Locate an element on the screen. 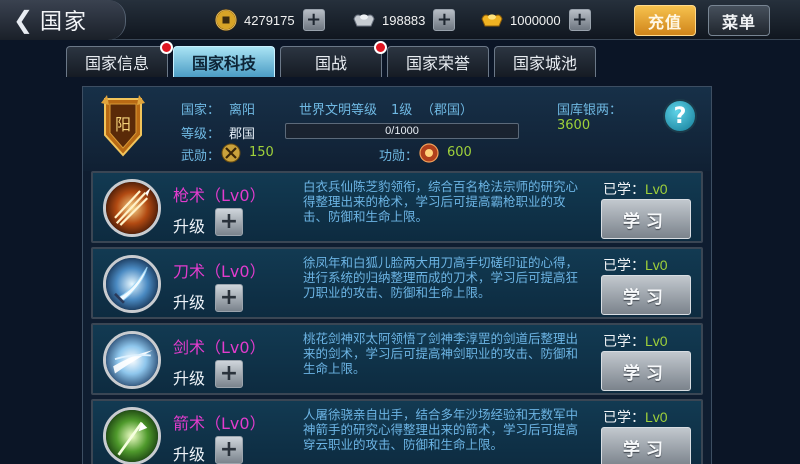 Image resolution: width=800 pixels, height=464 pixels. country-level-label: 等级： is located at coordinates (201, 134).